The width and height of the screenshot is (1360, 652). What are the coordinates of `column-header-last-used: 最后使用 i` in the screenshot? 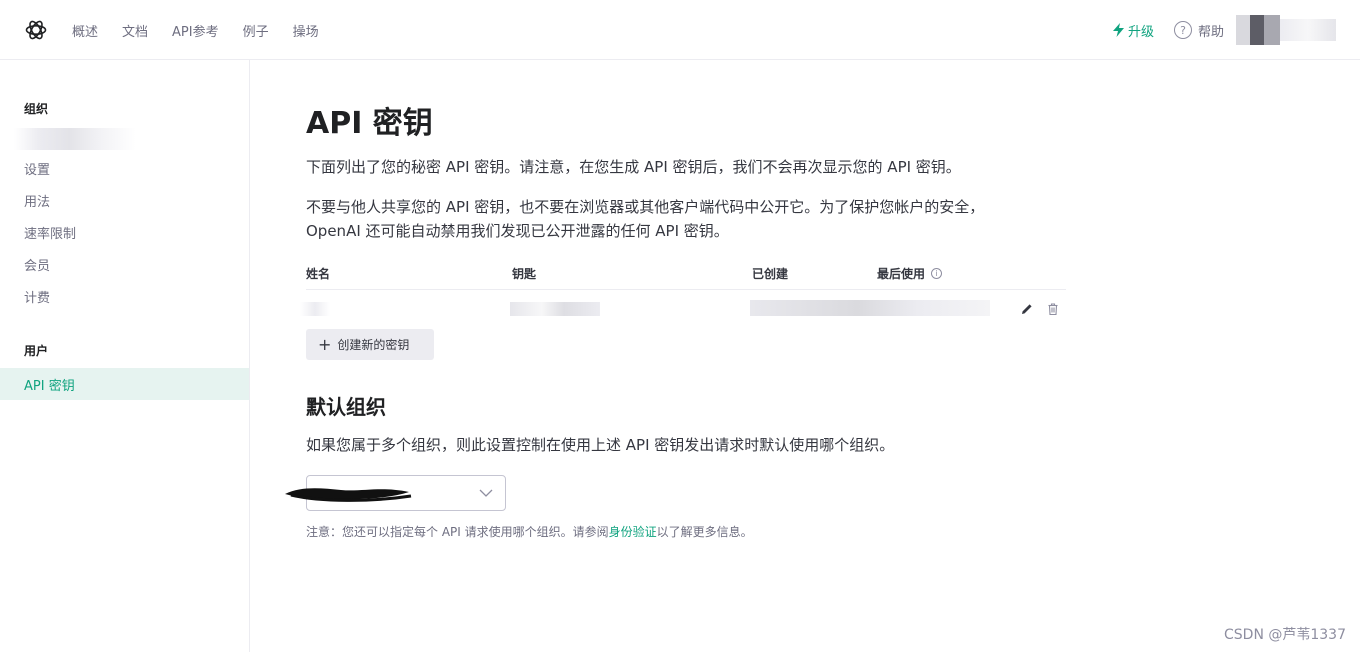 It's located at (910, 273).